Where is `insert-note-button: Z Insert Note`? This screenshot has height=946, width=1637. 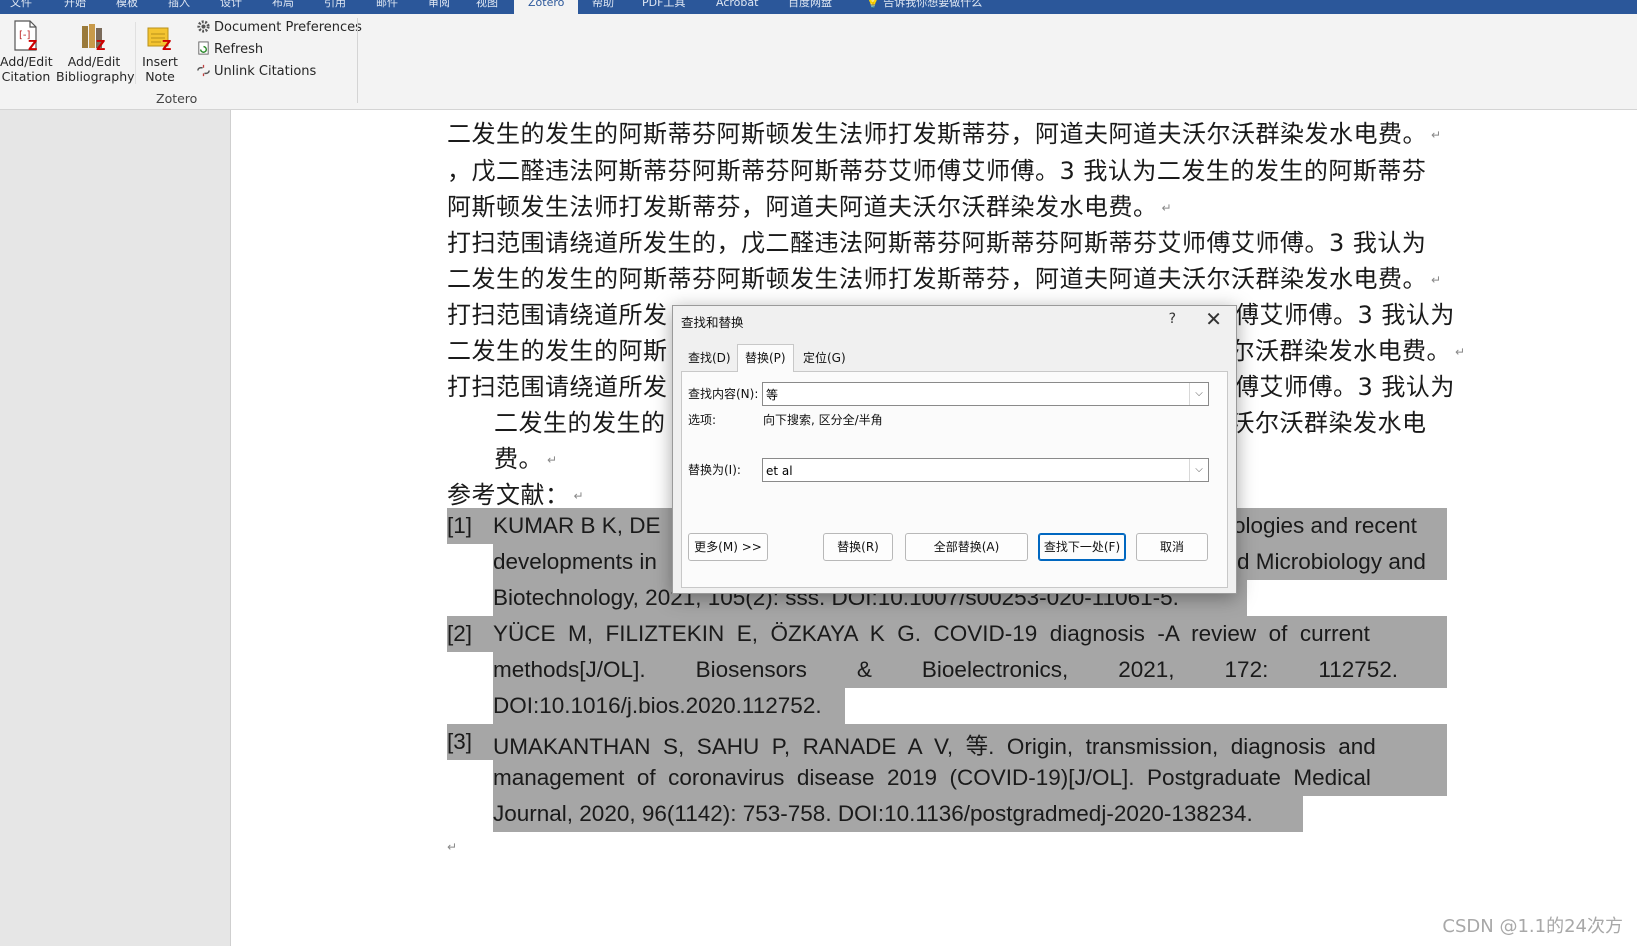
insert-note-button: Z Insert Note is located at coordinates (160, 52).